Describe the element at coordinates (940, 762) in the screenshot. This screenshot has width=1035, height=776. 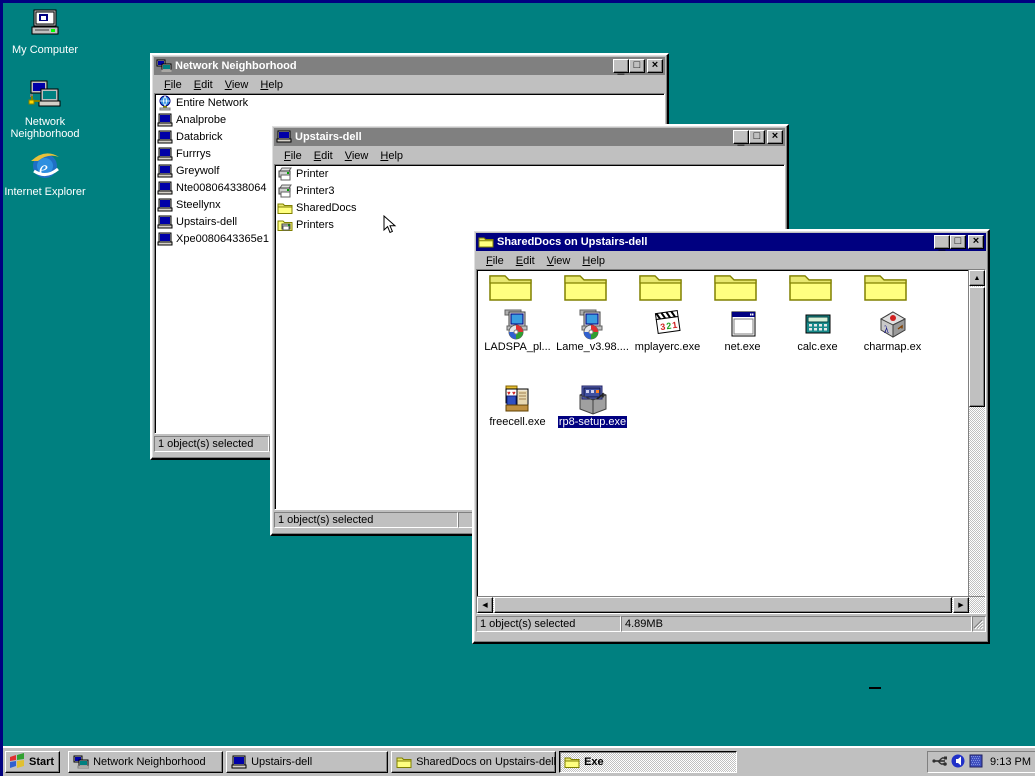
I see `usb-icon` at that location.